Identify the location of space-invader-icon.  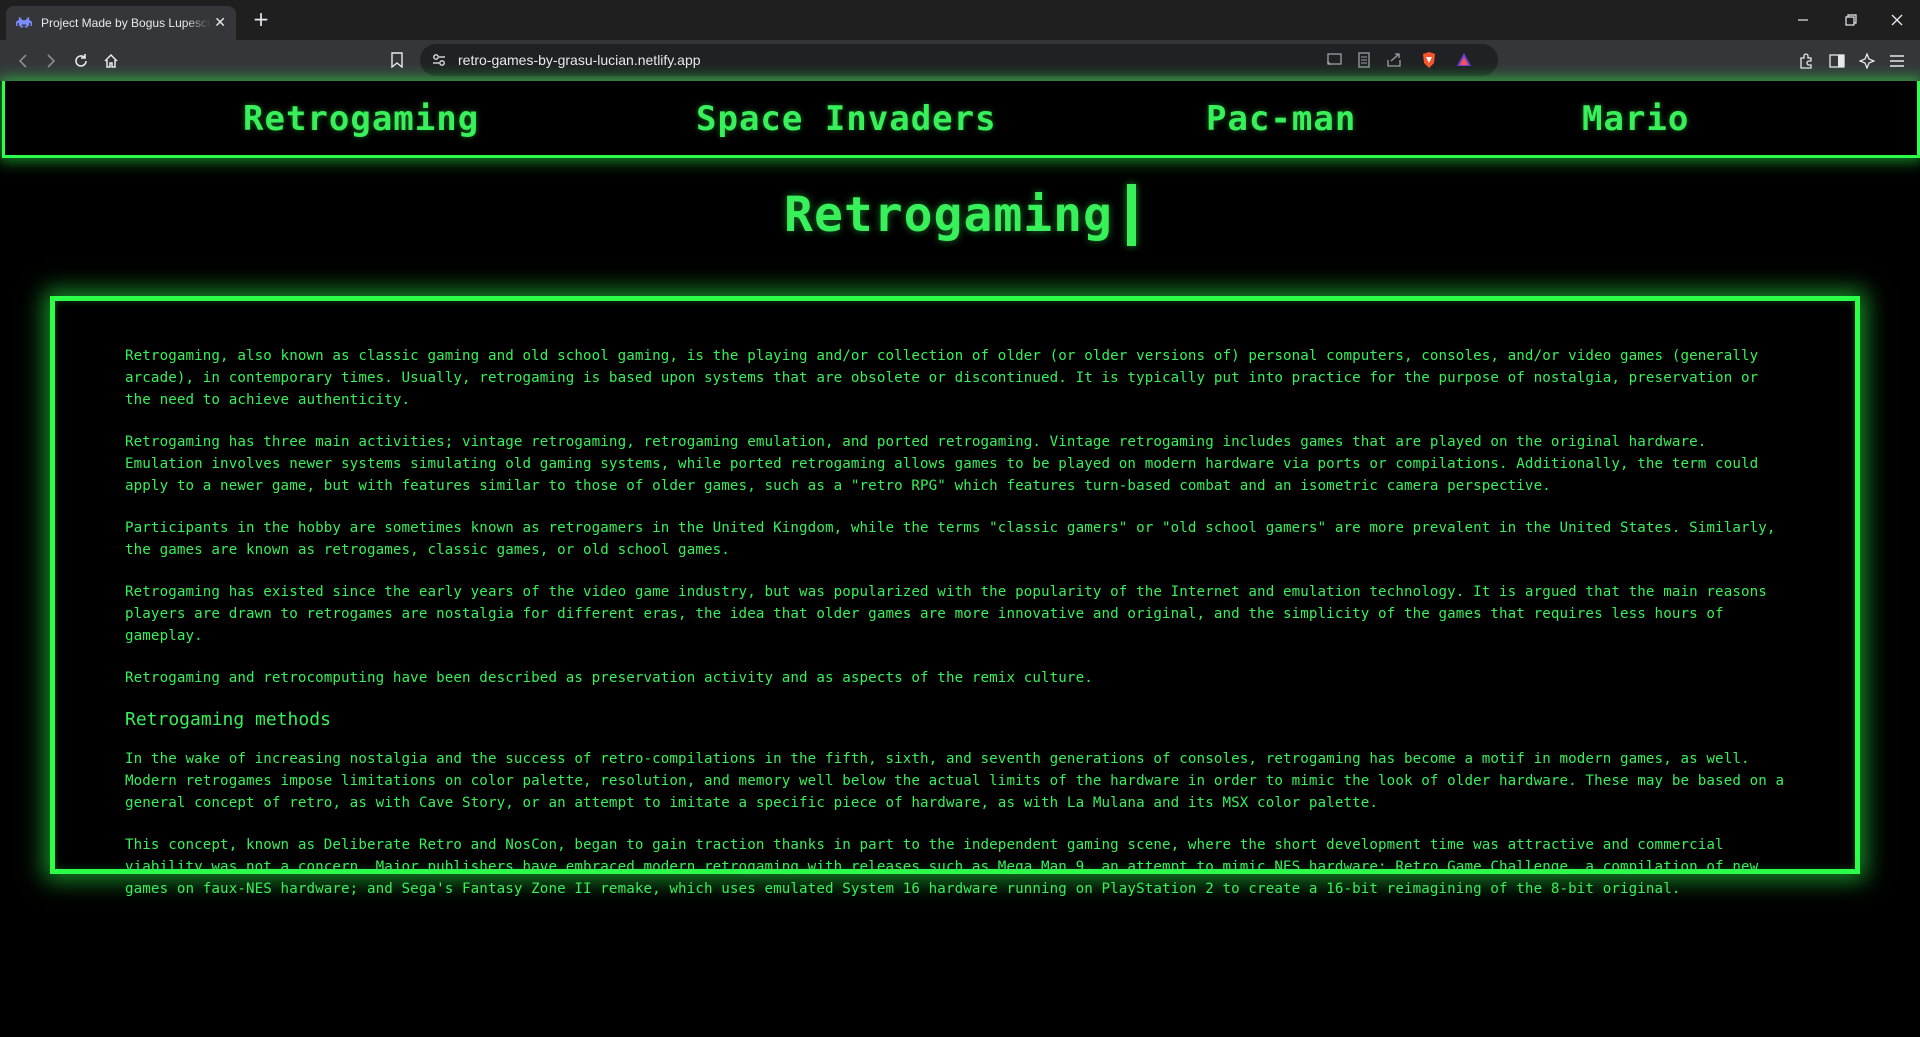
(24, 23).